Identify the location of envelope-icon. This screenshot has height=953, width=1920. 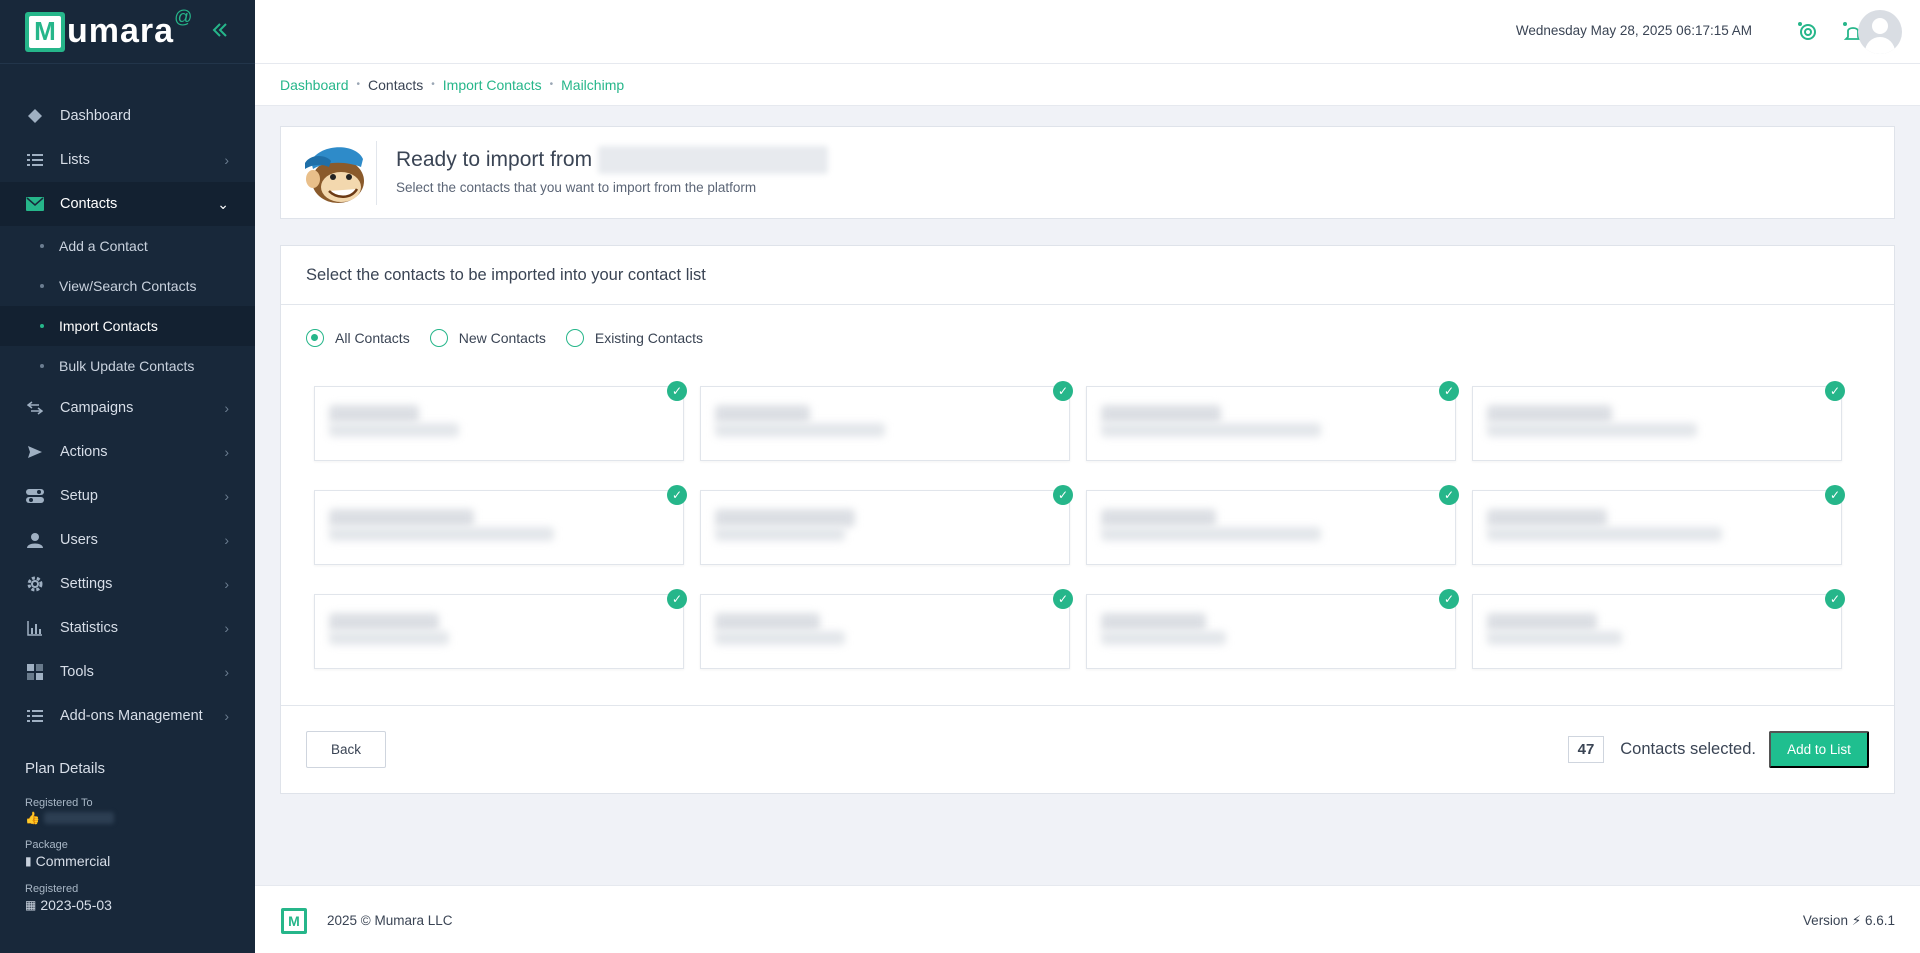
(35, 204).